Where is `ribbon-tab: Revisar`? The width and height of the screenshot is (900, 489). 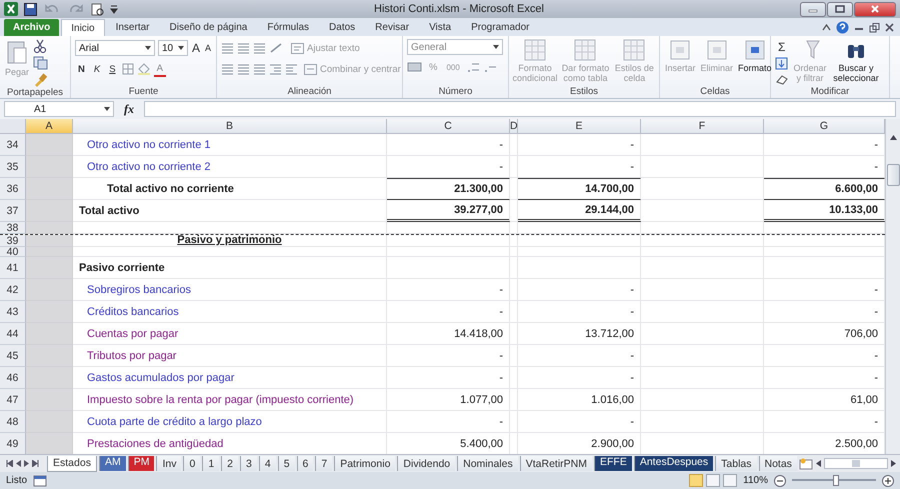
ribbon-tab: Revisar is located at coordinates (392, 27).